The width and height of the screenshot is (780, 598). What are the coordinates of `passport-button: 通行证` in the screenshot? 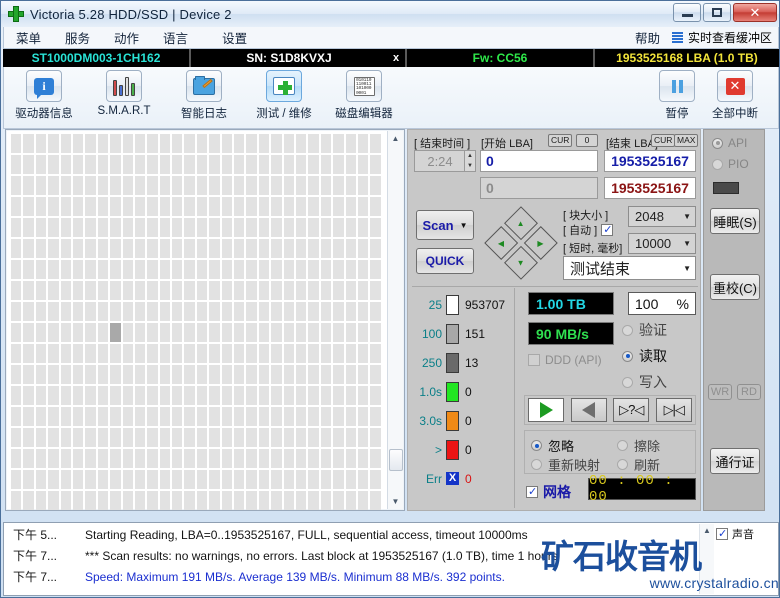 It's located at (735, 461).